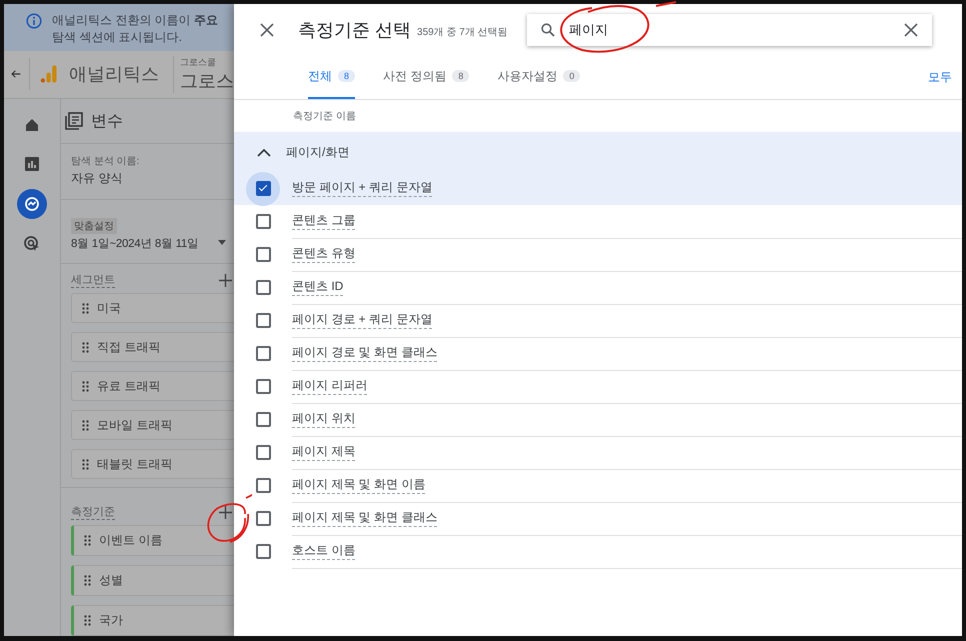 The width and height of the screenshot is (966, 641). Describe the element at coordinates (135, 243) in the screenshot. I see `date-range: 8월 1일~2024년 8월 11일` at that location.